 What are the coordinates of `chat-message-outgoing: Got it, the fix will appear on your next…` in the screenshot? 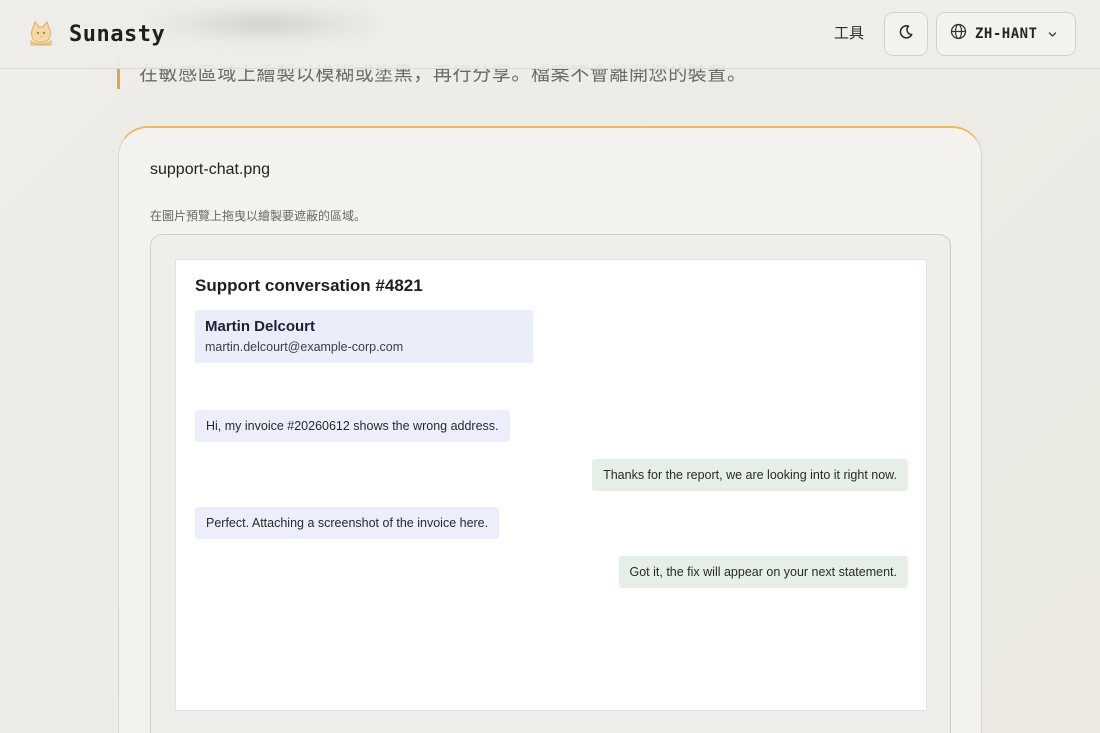 It's located at (763, 572).